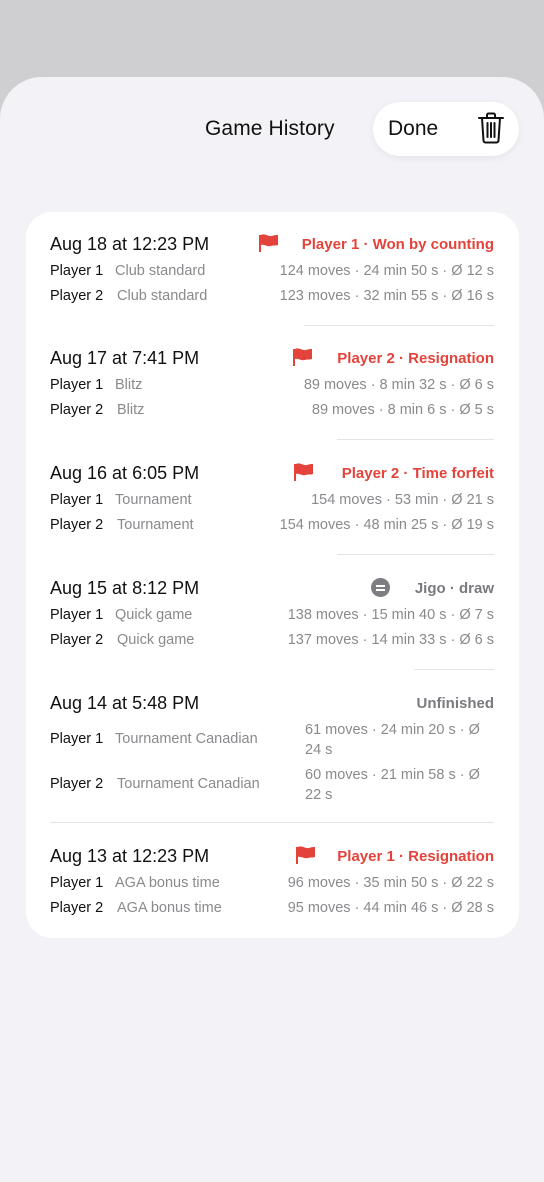 Image resolution: width=544 pixels, height=1182 pixels. Describe the element at coordinates (125, 473) in the screenshot. I see `game-date: Aug 16 at 6:05 PM` at that location.